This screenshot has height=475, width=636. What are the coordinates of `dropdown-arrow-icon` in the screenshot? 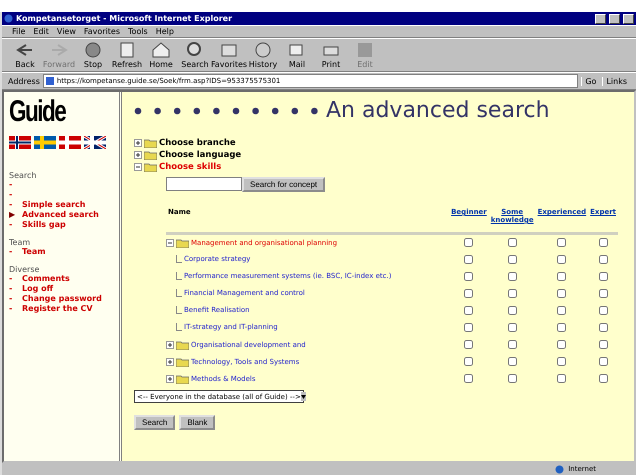 It's located at (303, 396).